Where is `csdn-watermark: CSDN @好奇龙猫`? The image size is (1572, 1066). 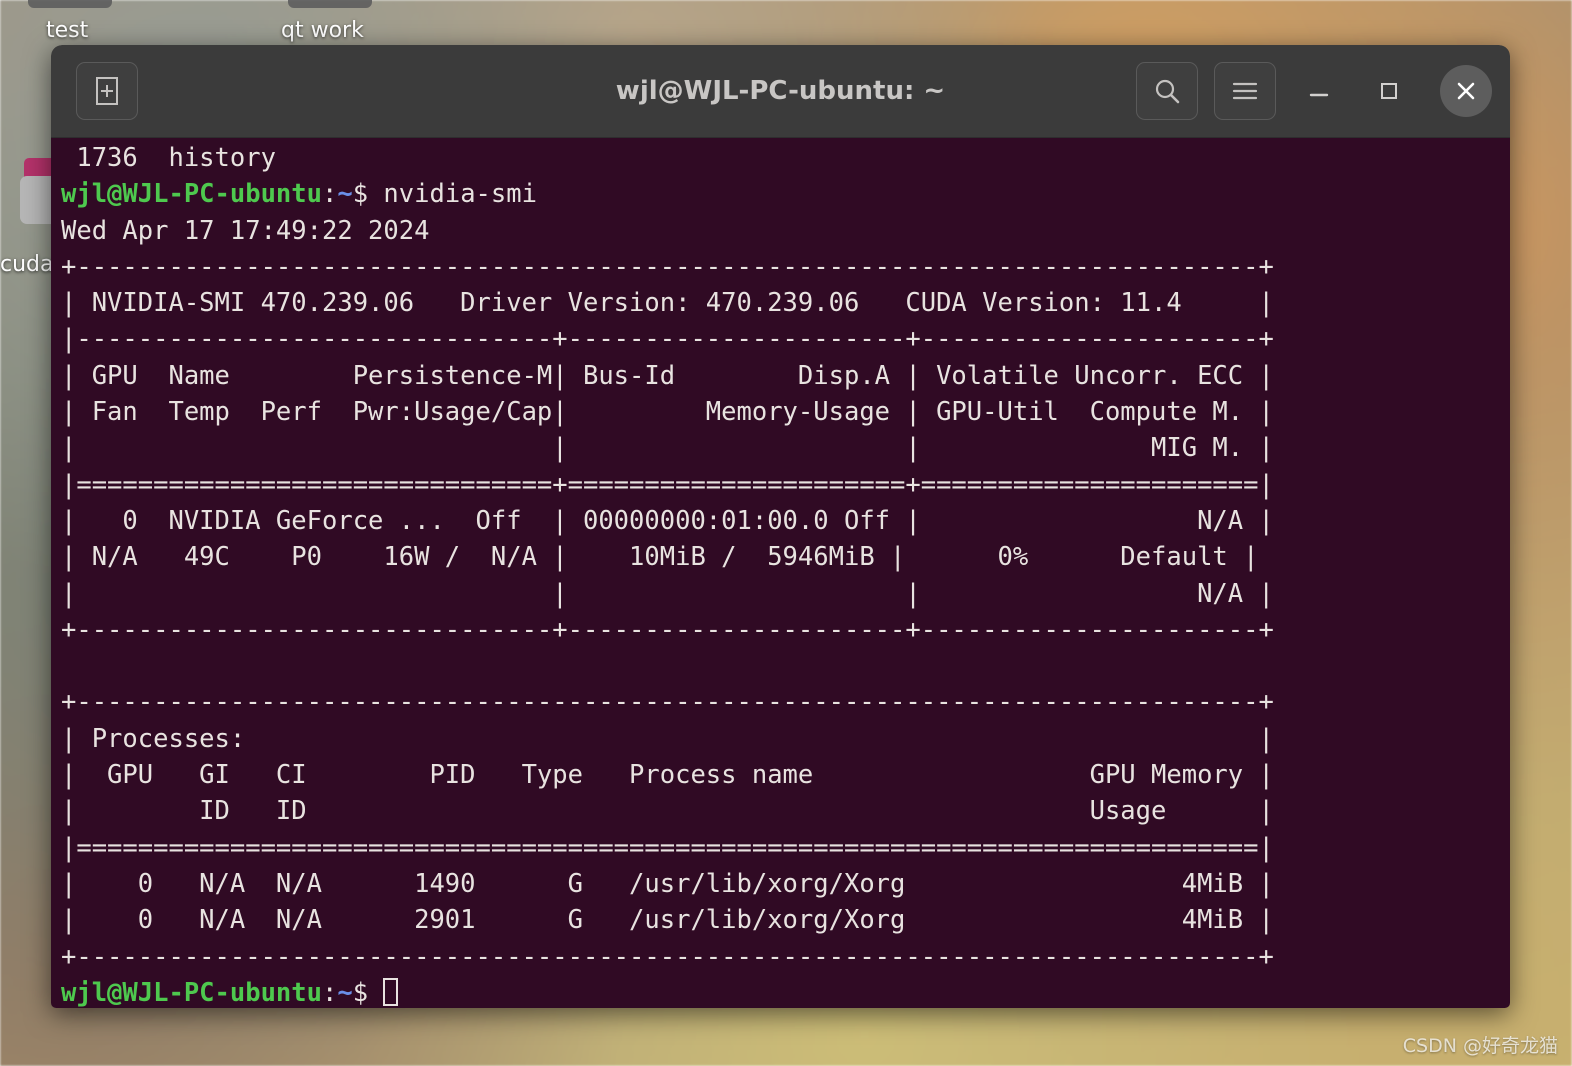 csdn-watermark: CSDN @好奇龙猫 is located at coordinates (1480, 1046).